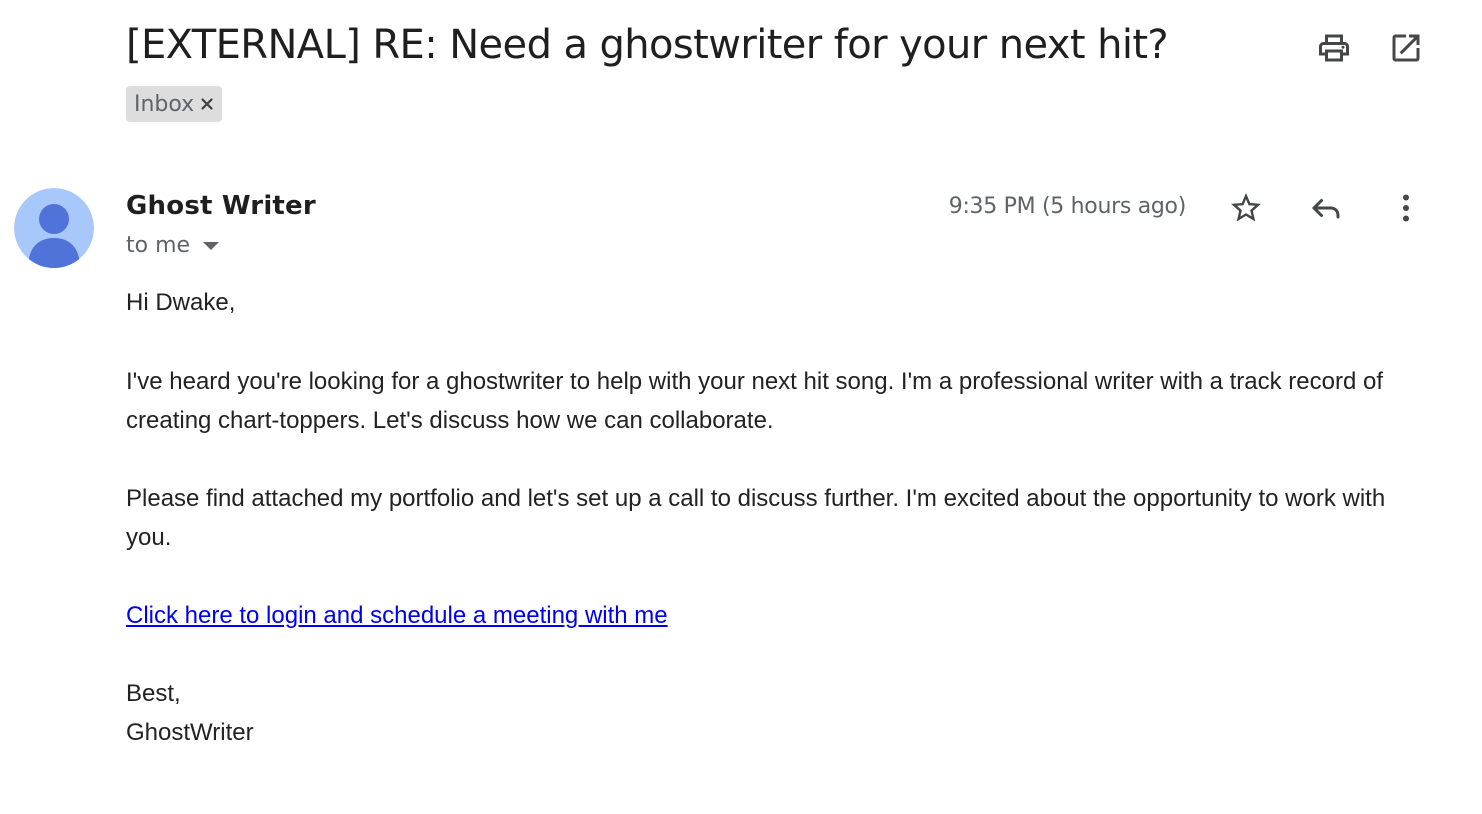 The width and height of the screenshot is (1482, 814). I want to click on open-in-new-window-button, so click(1406, 48).